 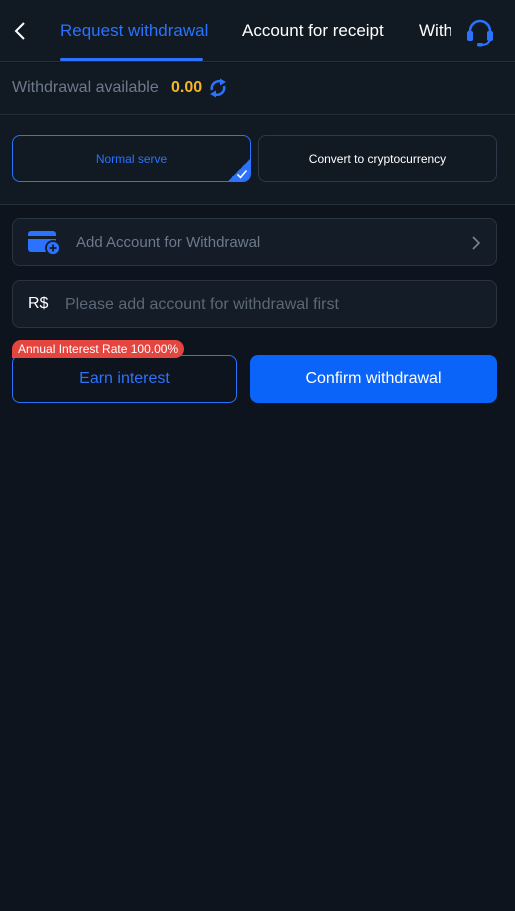 I want to click on balance-value: 0.00, so click(x=187, y=87).